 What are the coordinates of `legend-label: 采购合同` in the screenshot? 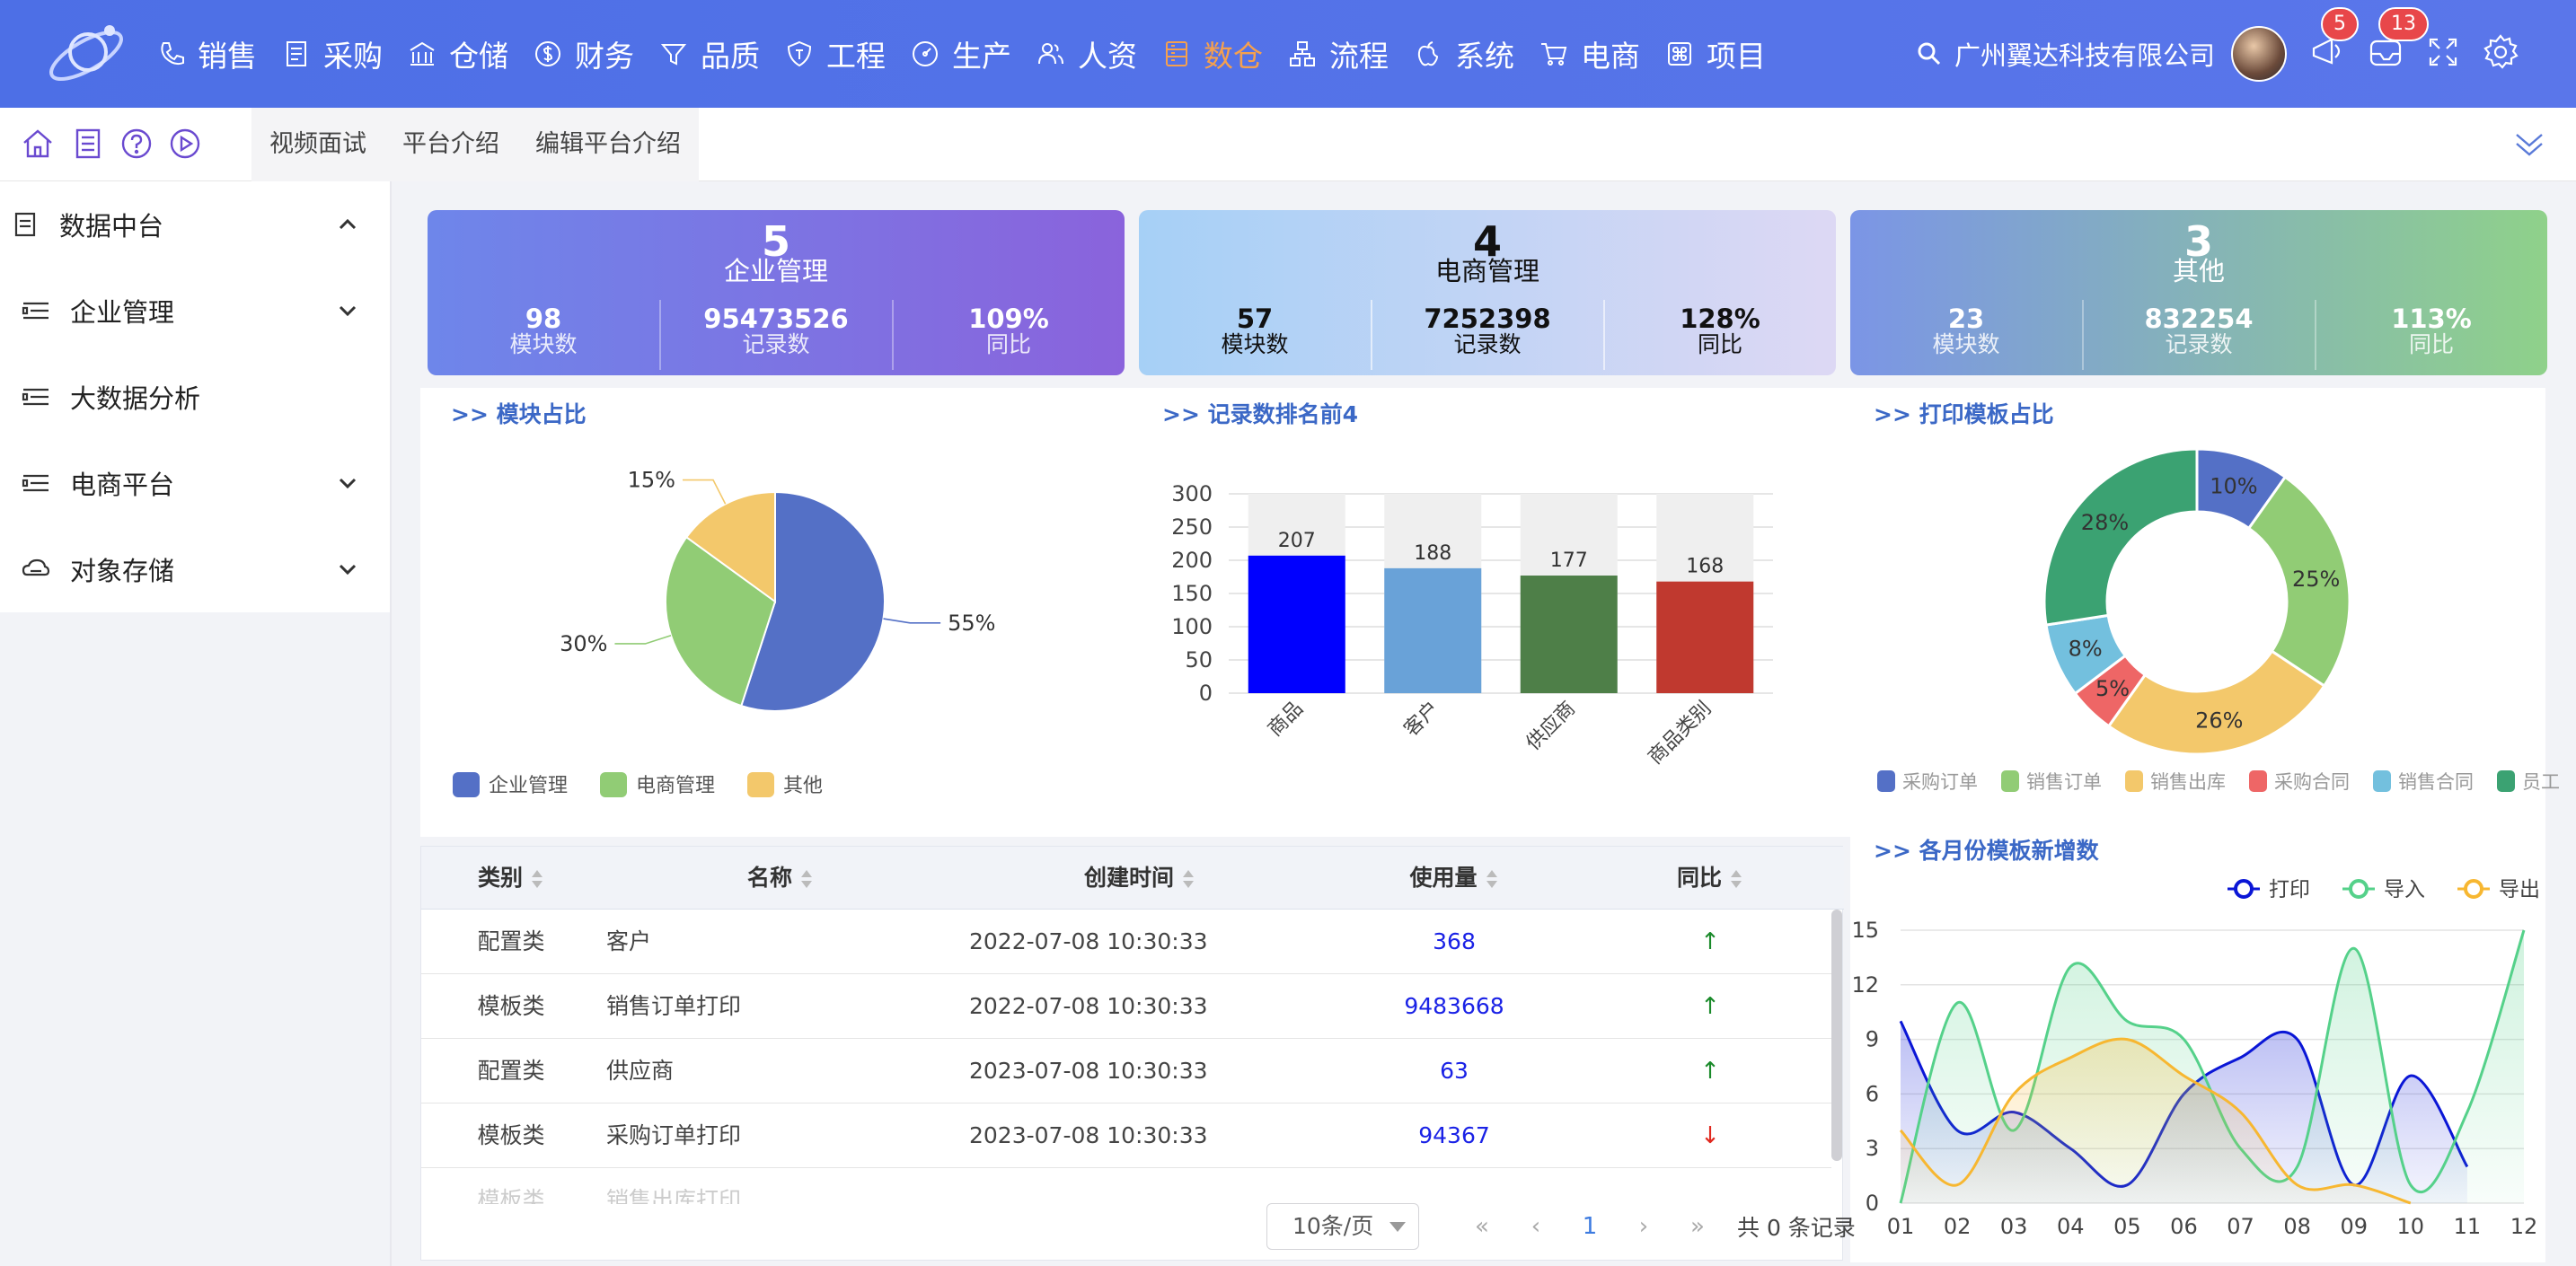 It's located at (2312, 782).